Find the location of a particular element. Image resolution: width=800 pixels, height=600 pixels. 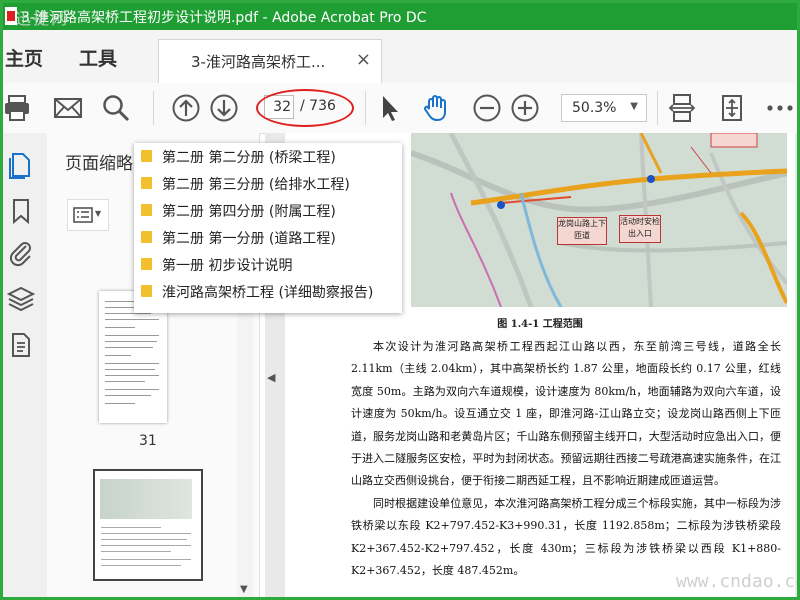

bookmark-item: 第二册 第二分册 (桥梁工程) is located at coordinates (268, 156).